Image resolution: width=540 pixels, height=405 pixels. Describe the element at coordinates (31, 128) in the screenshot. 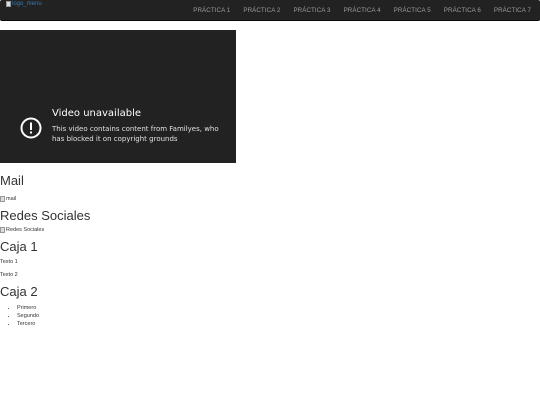

I see `alert-icon` at that location.